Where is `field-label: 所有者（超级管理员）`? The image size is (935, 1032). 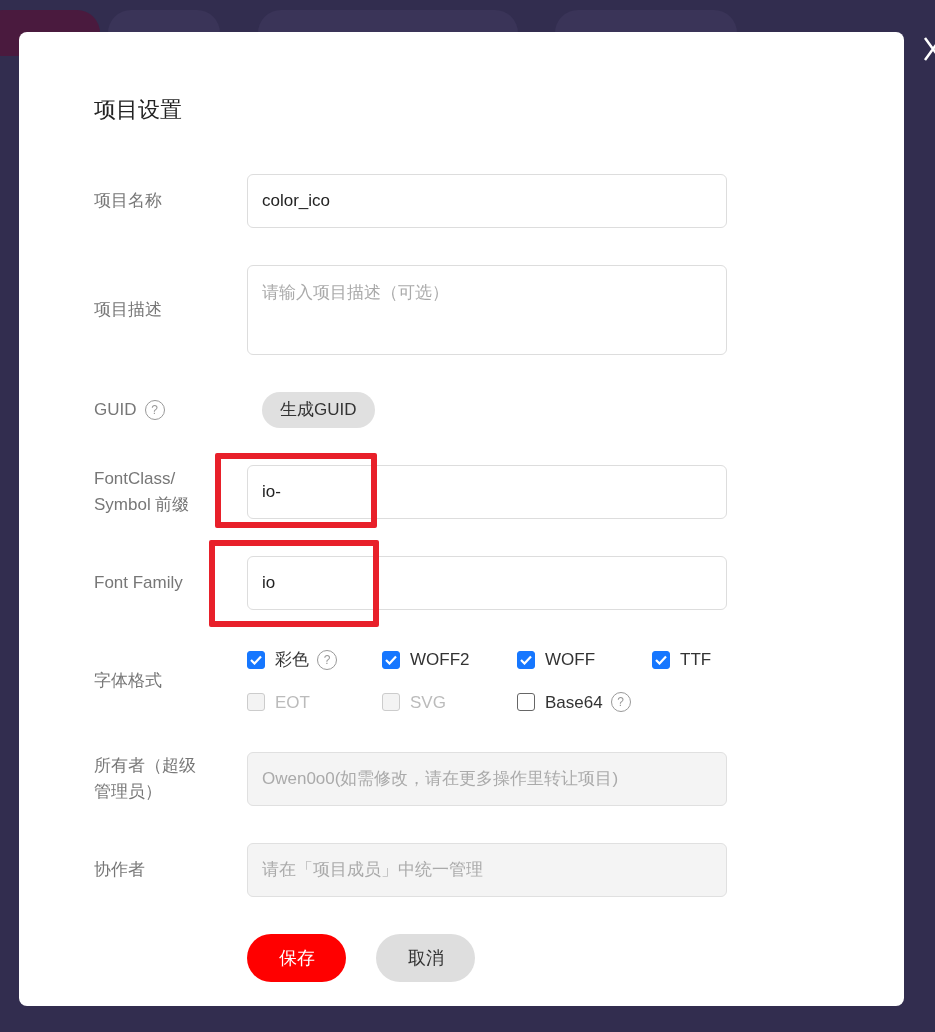 field-label: 所有者（超级管理员） is located at coordinates (145, 779).